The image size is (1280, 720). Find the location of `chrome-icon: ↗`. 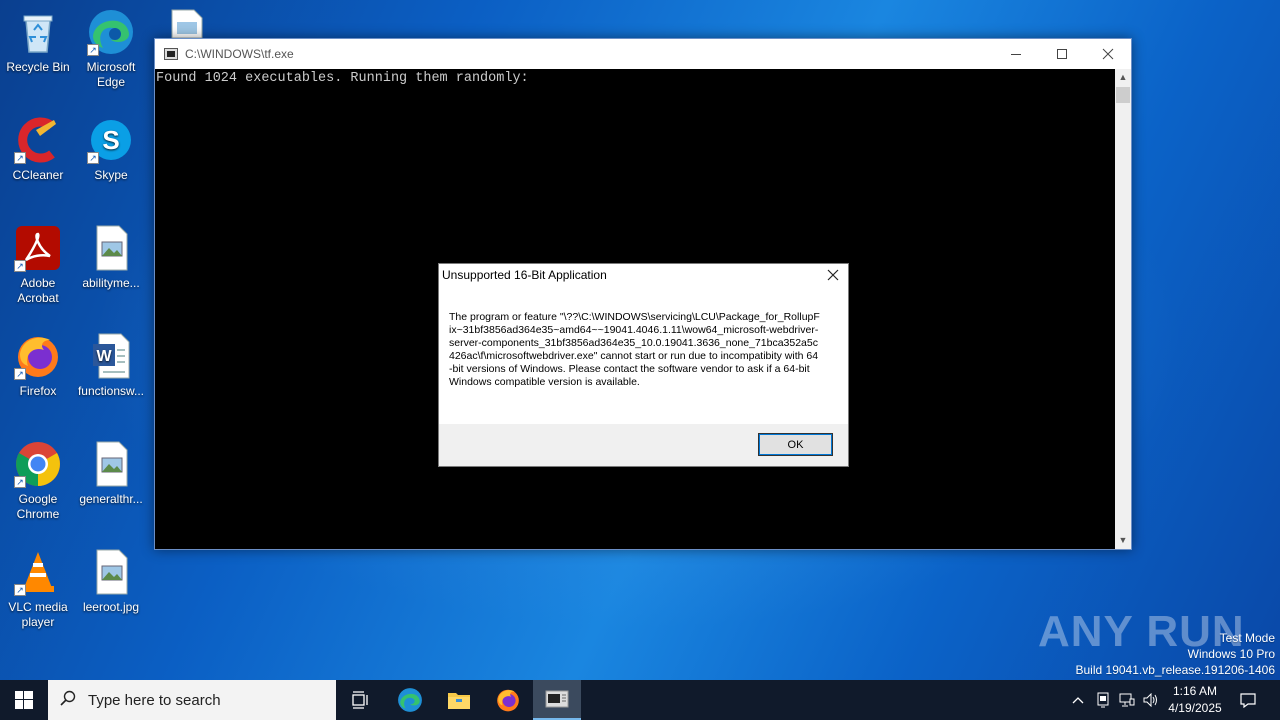

chrome-icon: ↗ is located at coordinates (38, 464).